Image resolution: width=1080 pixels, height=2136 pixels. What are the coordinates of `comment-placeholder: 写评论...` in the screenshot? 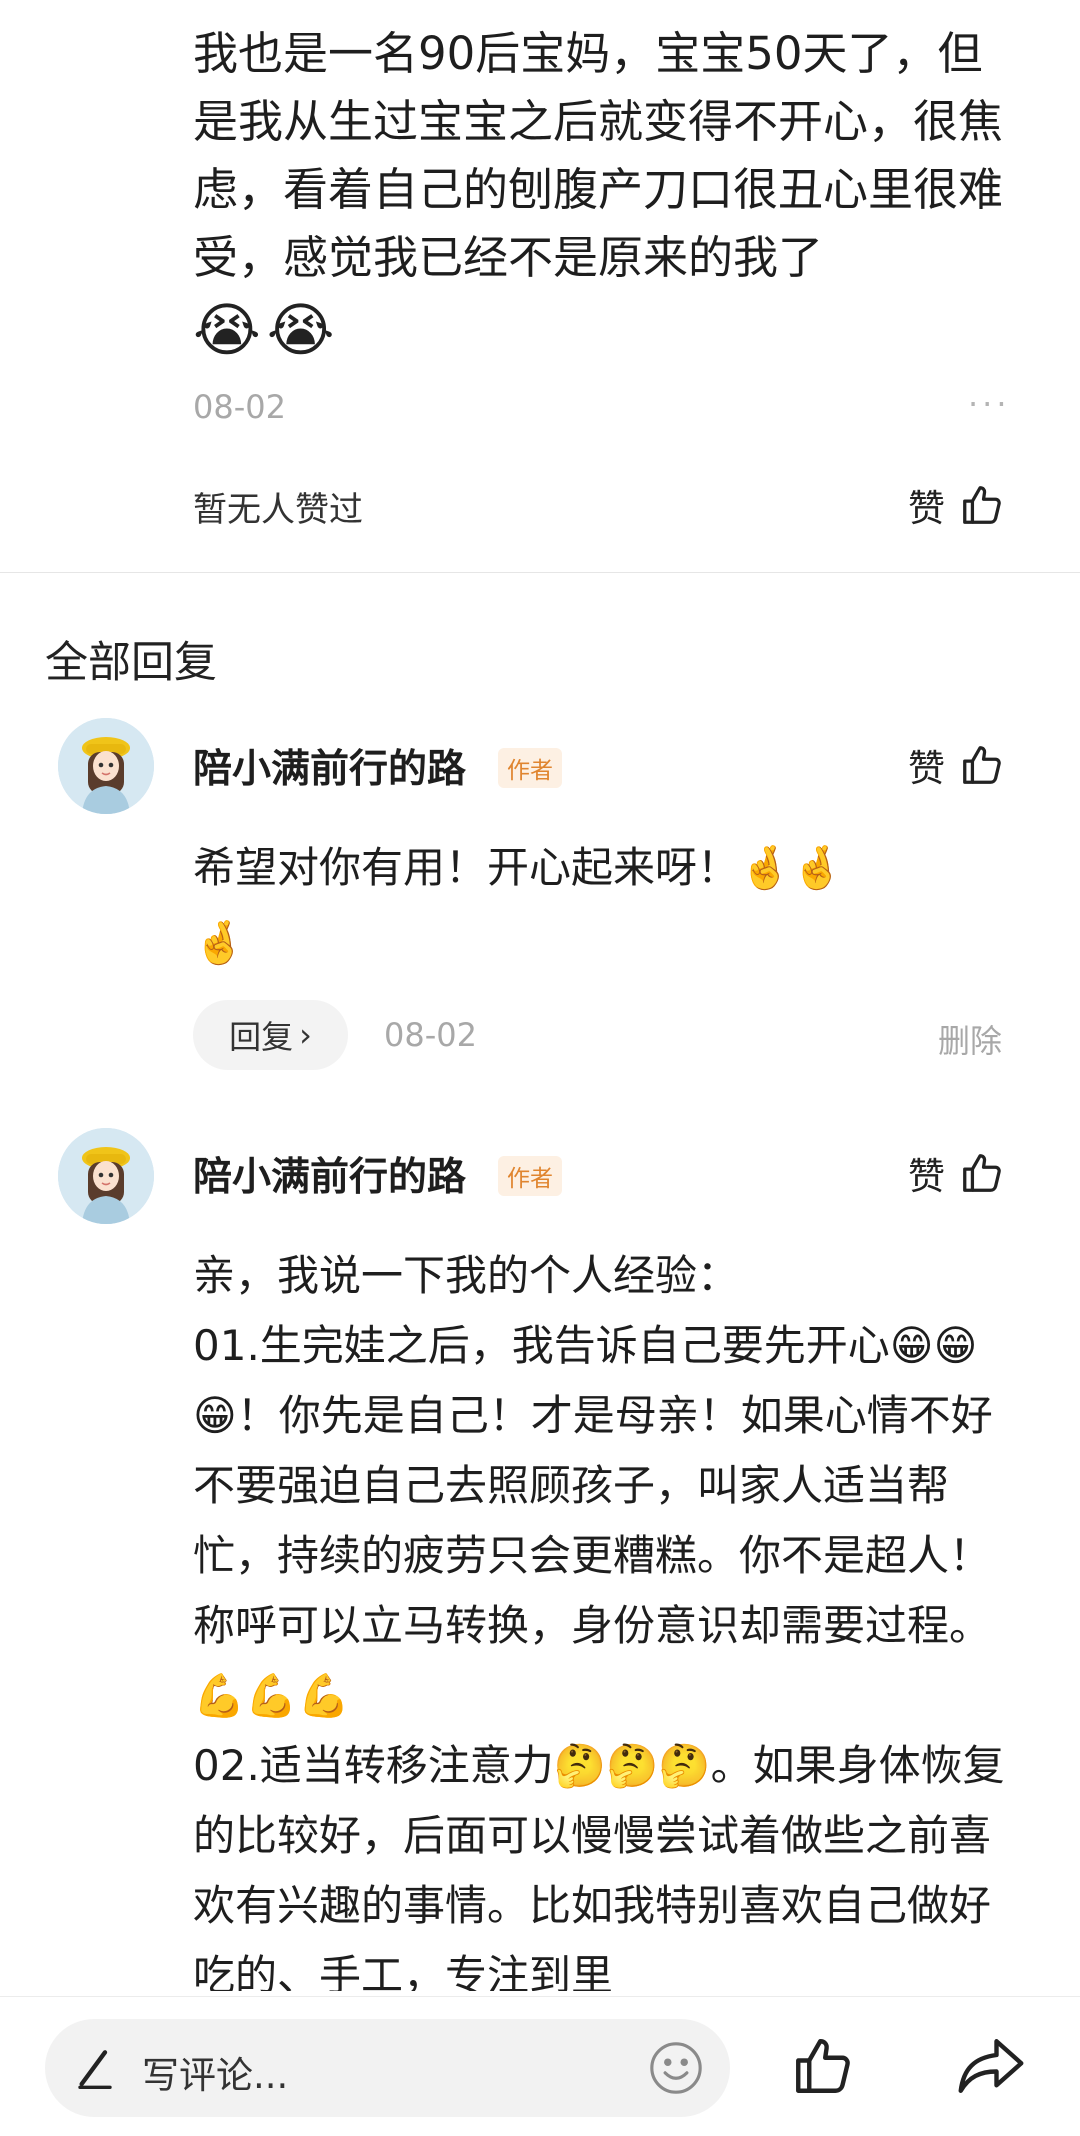 It's located at (215, 2075).